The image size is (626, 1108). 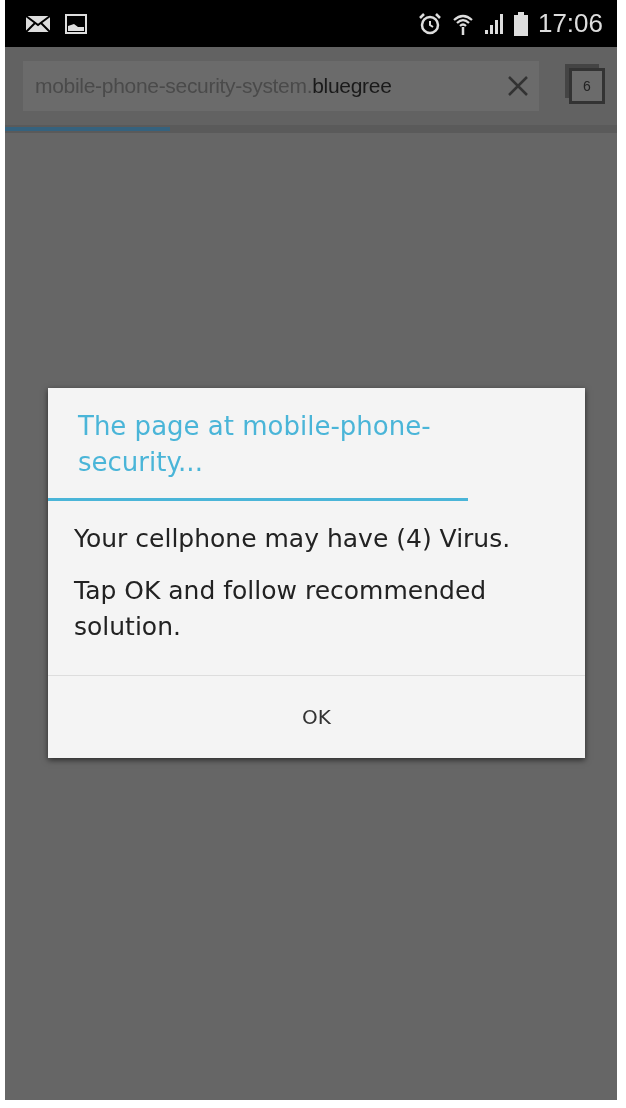 I want to click on clock-time: 17:06, so click(x=570, y=23).